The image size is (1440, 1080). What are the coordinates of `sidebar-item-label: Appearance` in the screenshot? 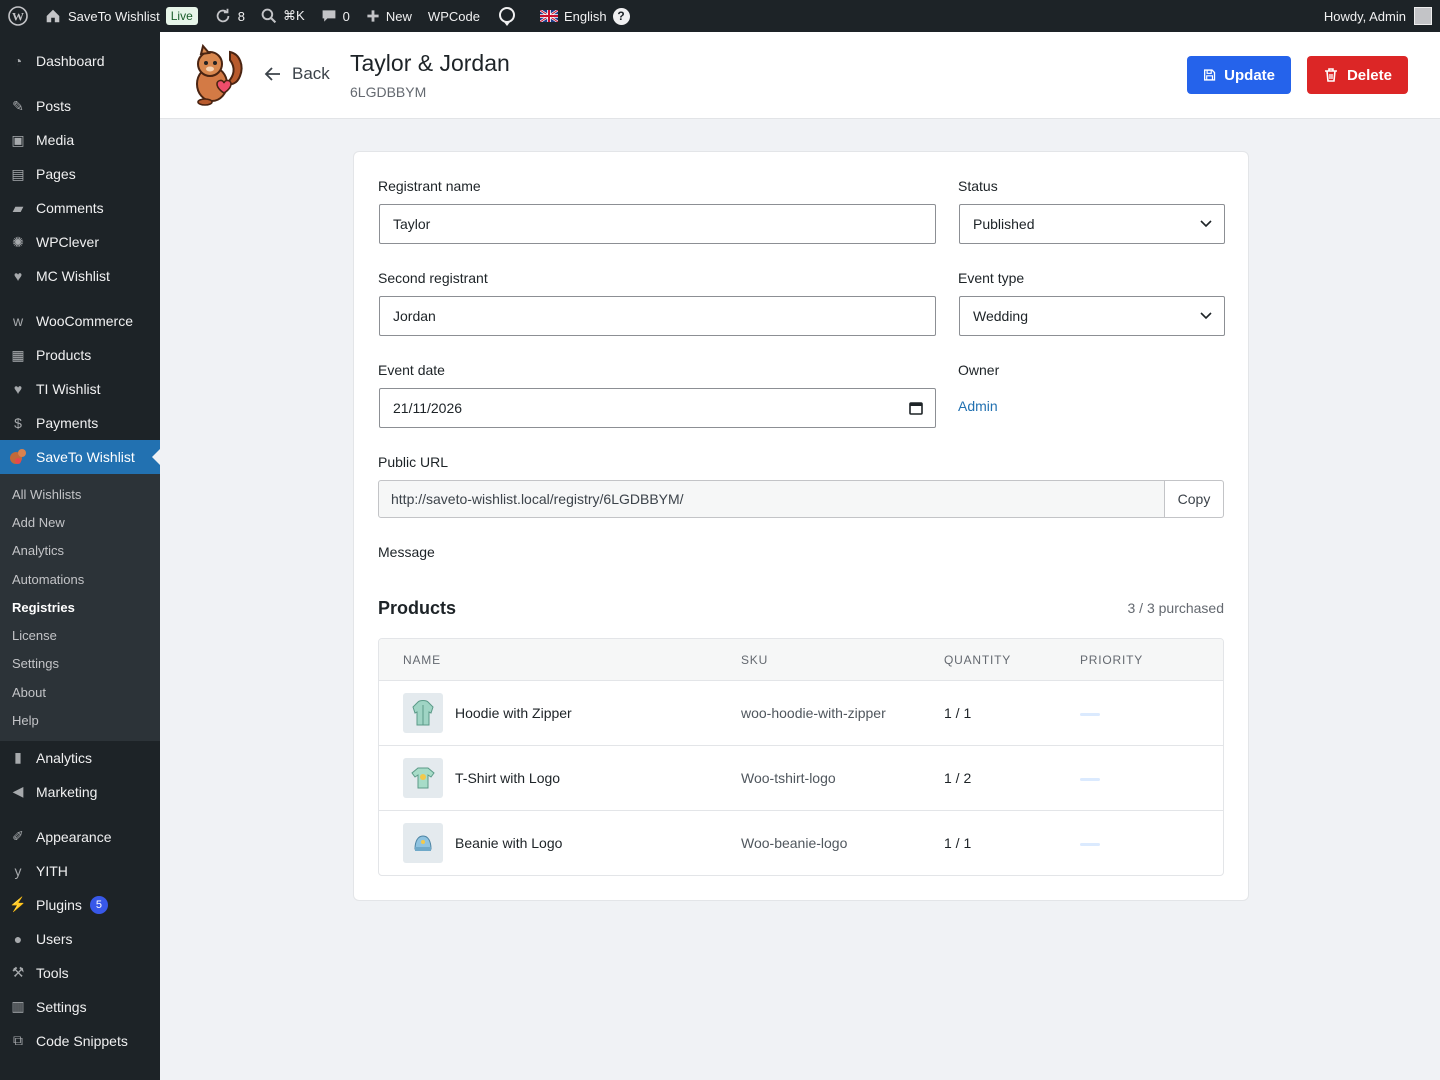 It's located at (74, 836).